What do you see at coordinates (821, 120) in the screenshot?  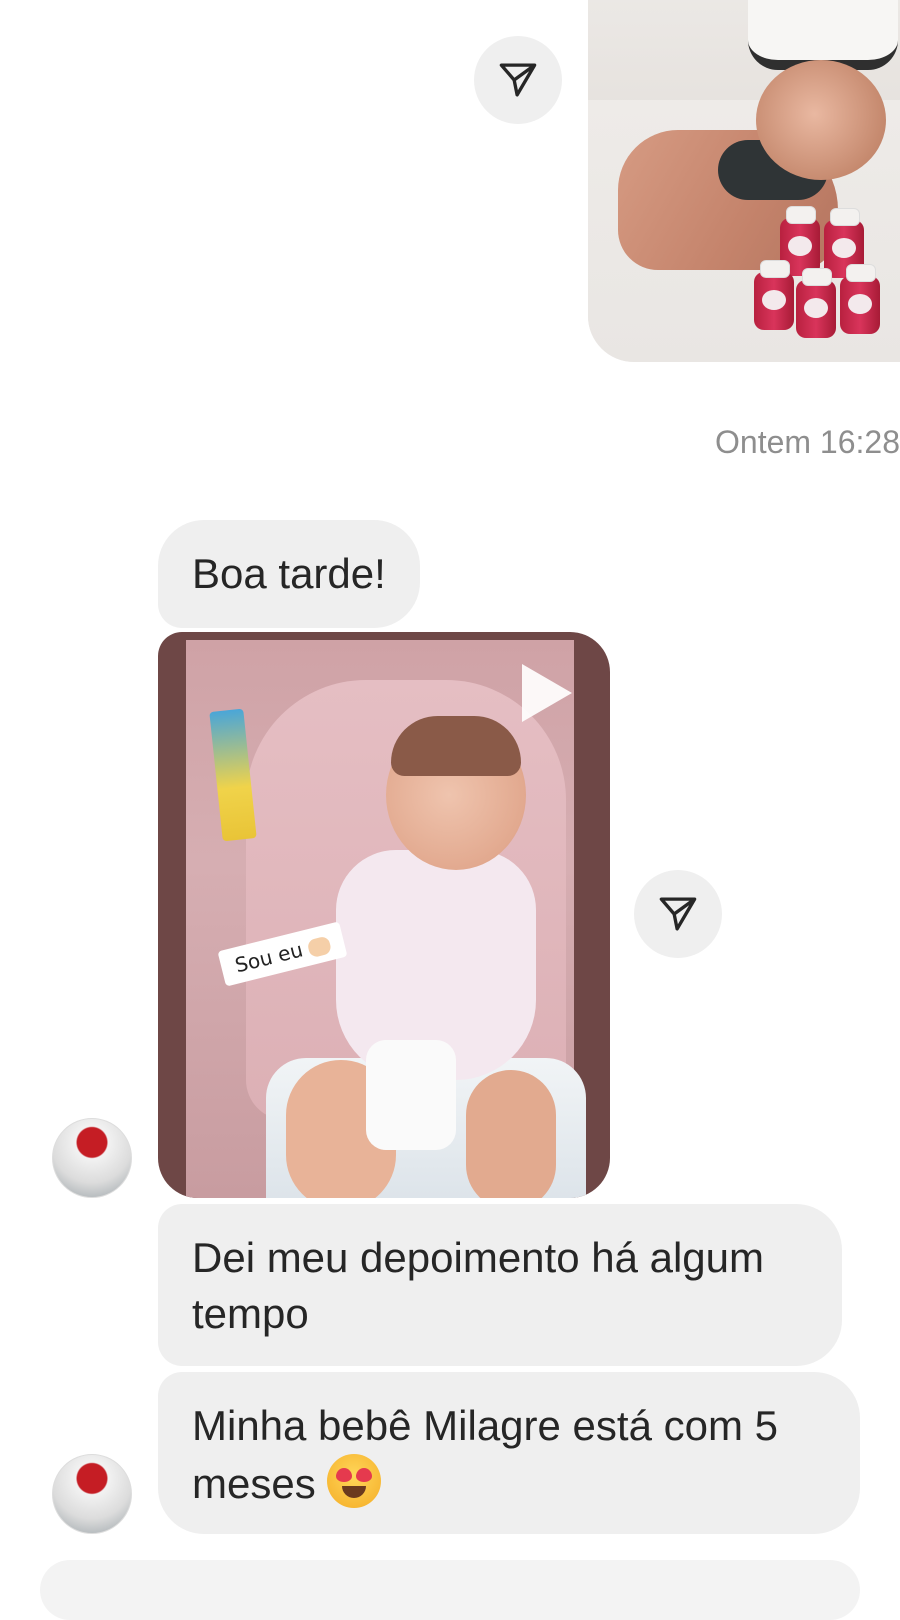 I see `photo-detail` at bounding box center [821, 120].